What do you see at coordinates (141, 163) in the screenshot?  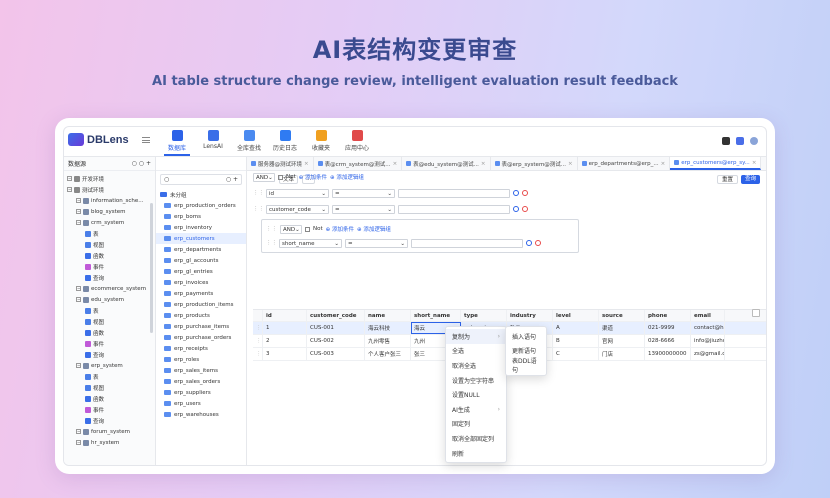 I see `refresh-icon: ○` at bounding box center [141, 163].